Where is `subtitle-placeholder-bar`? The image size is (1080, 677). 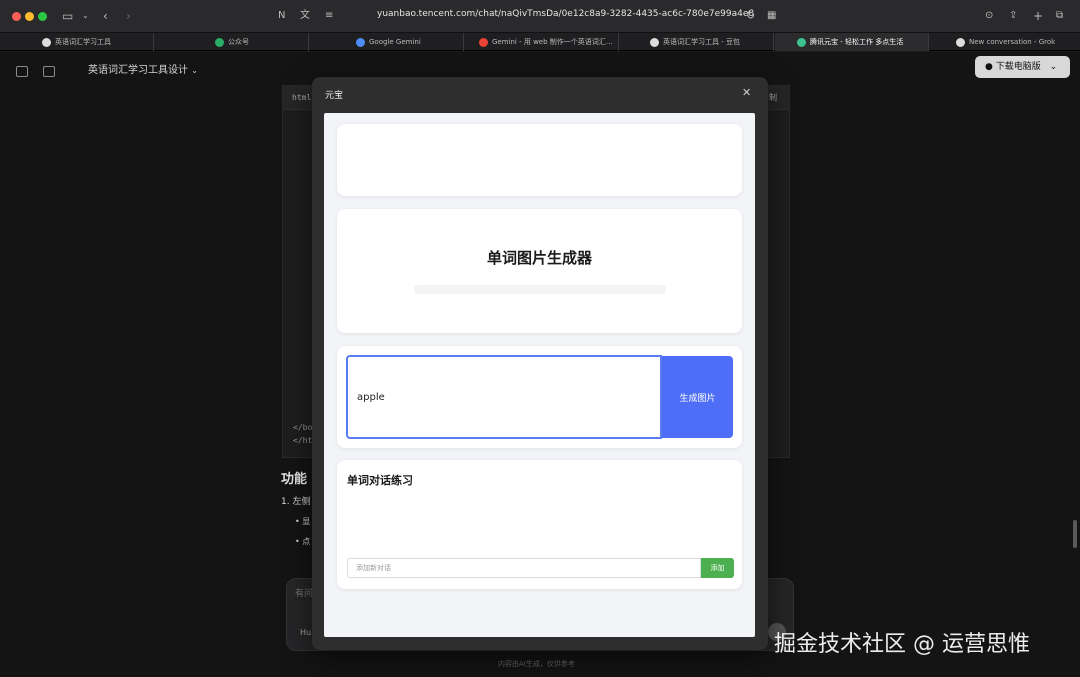
subtitle-placeholder-bar is located at coordinates (540, 289).